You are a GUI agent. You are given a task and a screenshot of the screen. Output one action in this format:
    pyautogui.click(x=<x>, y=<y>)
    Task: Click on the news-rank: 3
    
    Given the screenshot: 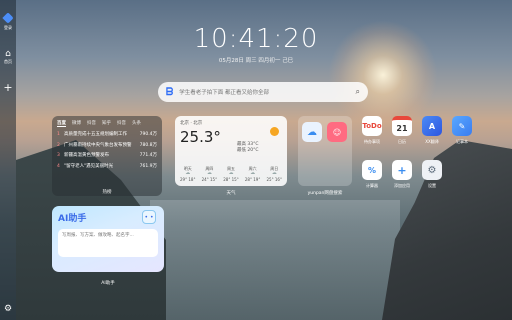 What is the action you would take?
    pyautogui.click(x=58, y=155)
    